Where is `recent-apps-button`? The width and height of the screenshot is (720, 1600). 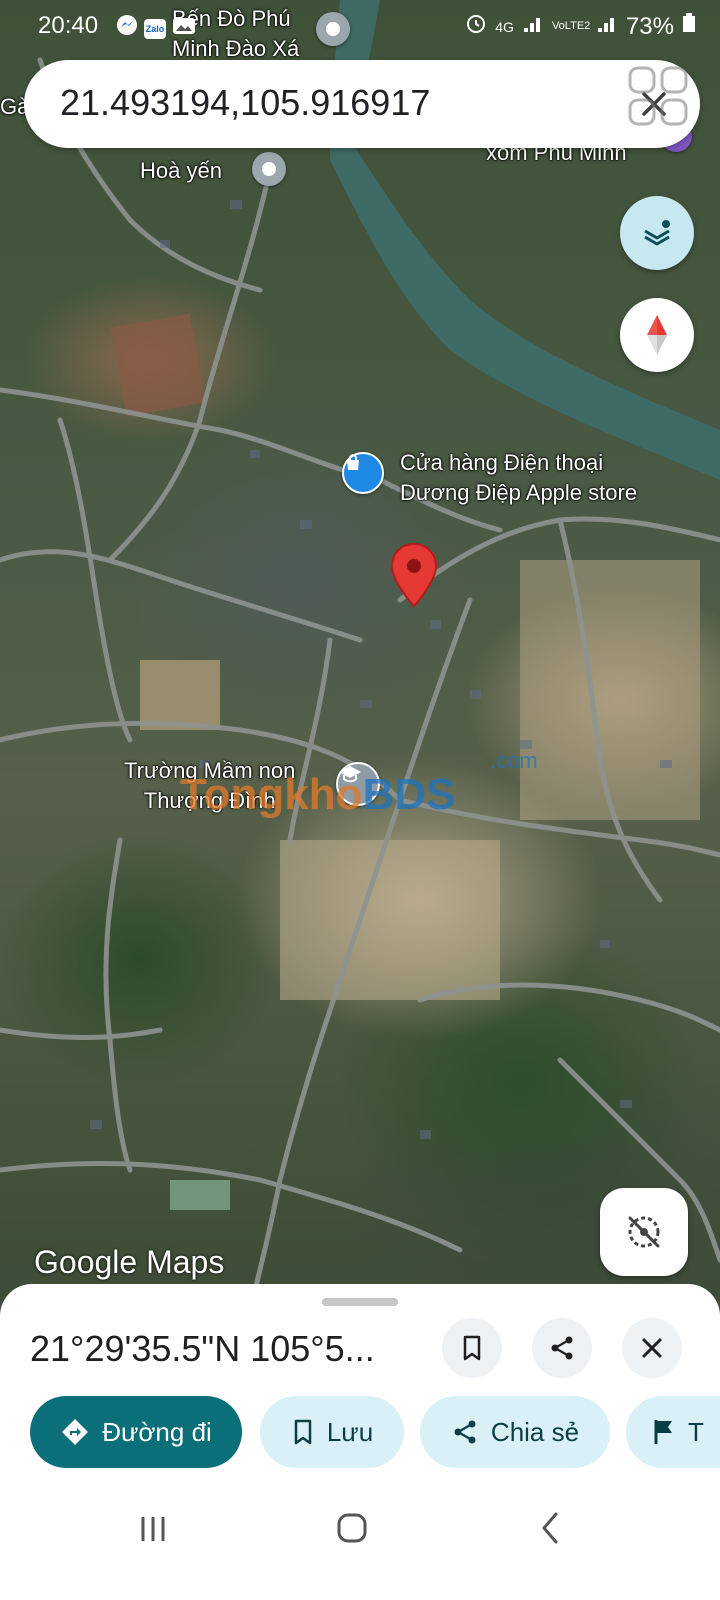
recent-apps-button is located at coordinates (153, 1531).